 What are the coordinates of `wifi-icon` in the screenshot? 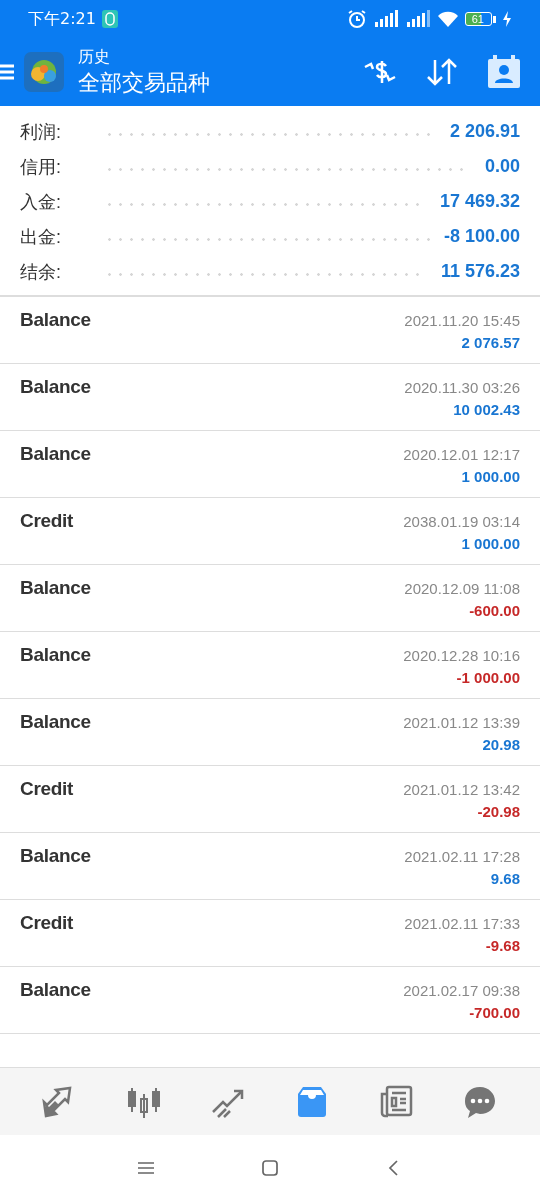 It's located at (447, 19).